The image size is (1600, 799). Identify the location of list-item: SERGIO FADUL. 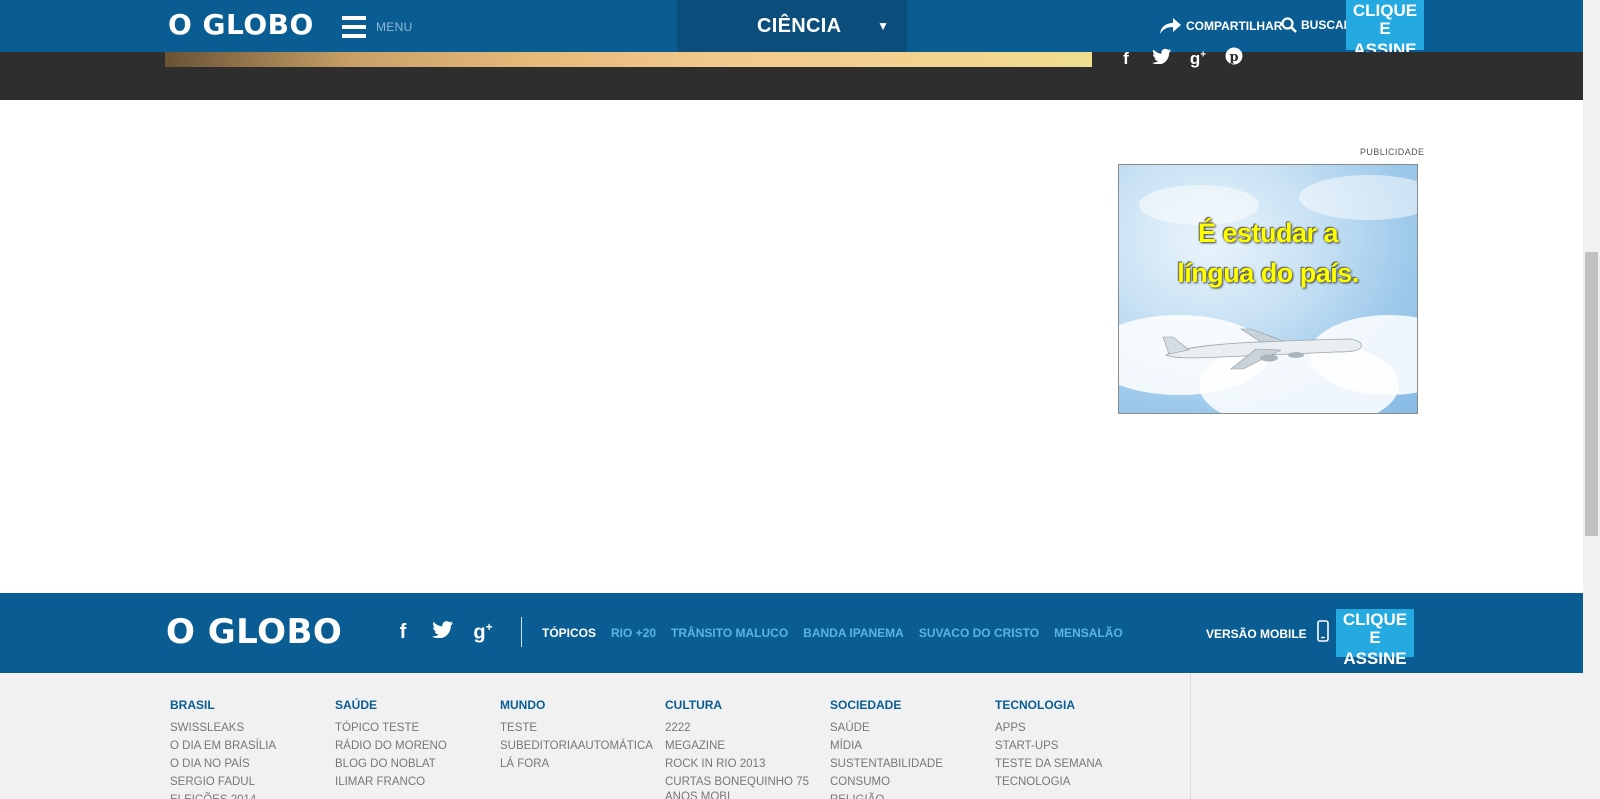
(250, 782).